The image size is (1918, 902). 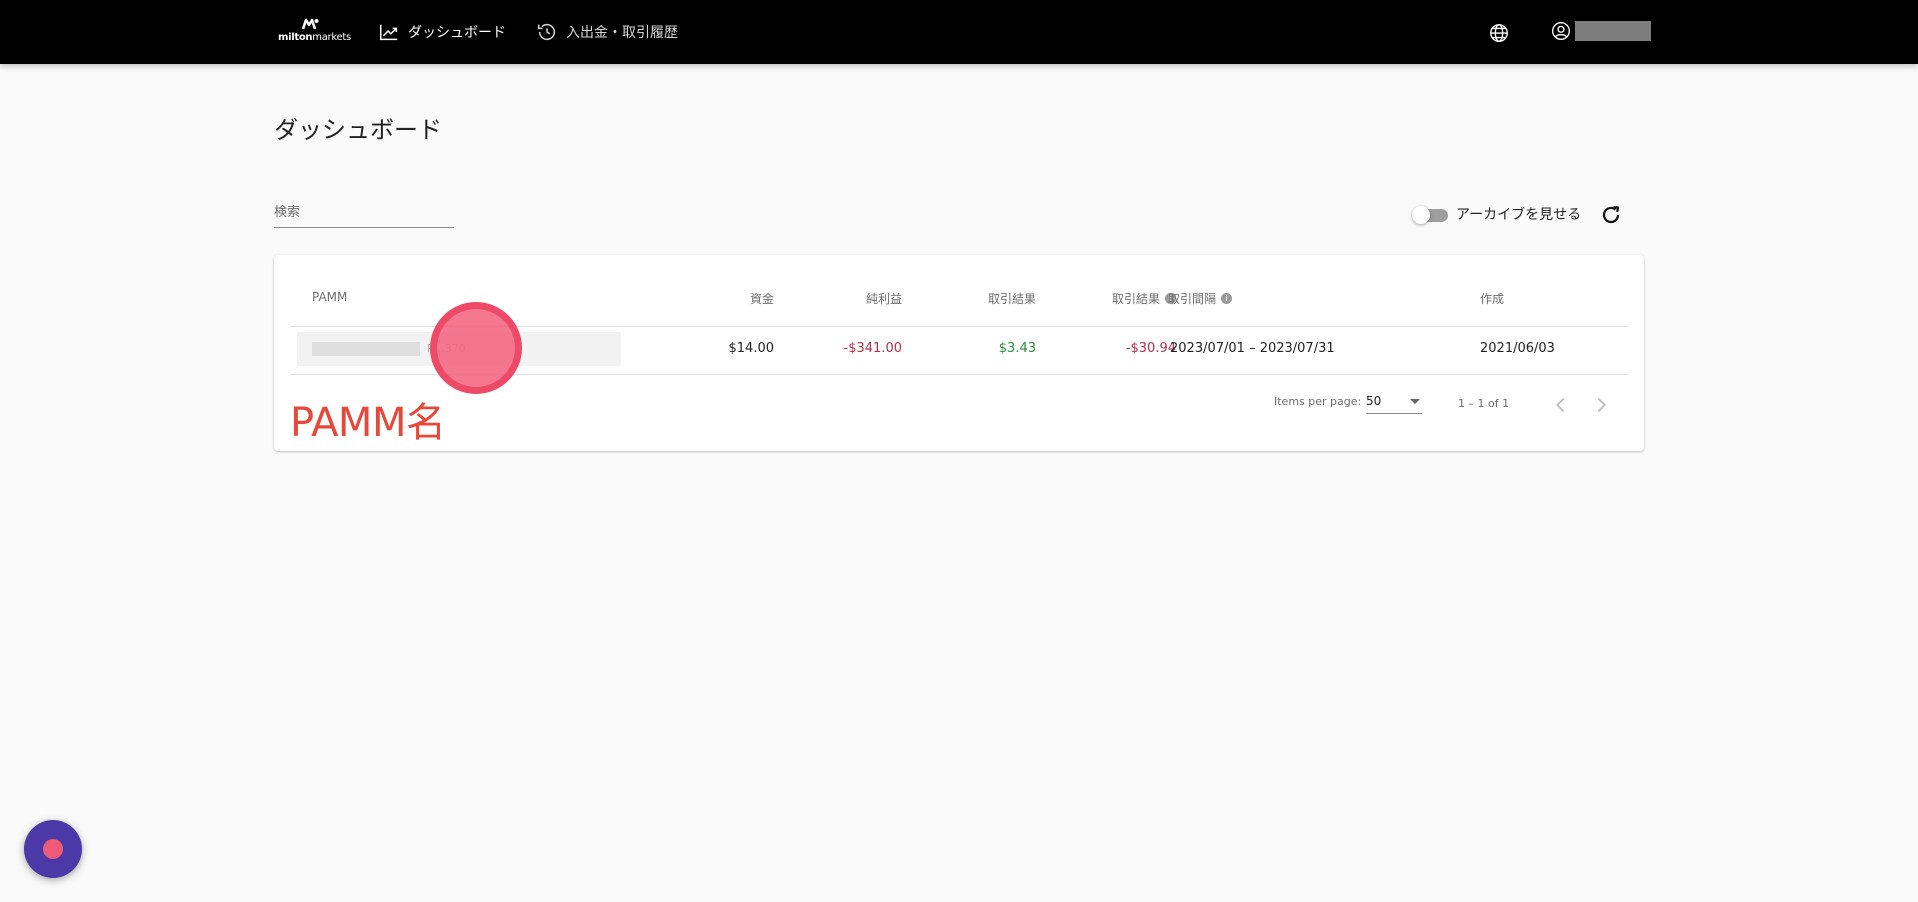 What do you see at coordinates (457, 33) in the screenshot?
I see `nav-dashboard-label: ダッシュボード` at bounding box center [457, 33].